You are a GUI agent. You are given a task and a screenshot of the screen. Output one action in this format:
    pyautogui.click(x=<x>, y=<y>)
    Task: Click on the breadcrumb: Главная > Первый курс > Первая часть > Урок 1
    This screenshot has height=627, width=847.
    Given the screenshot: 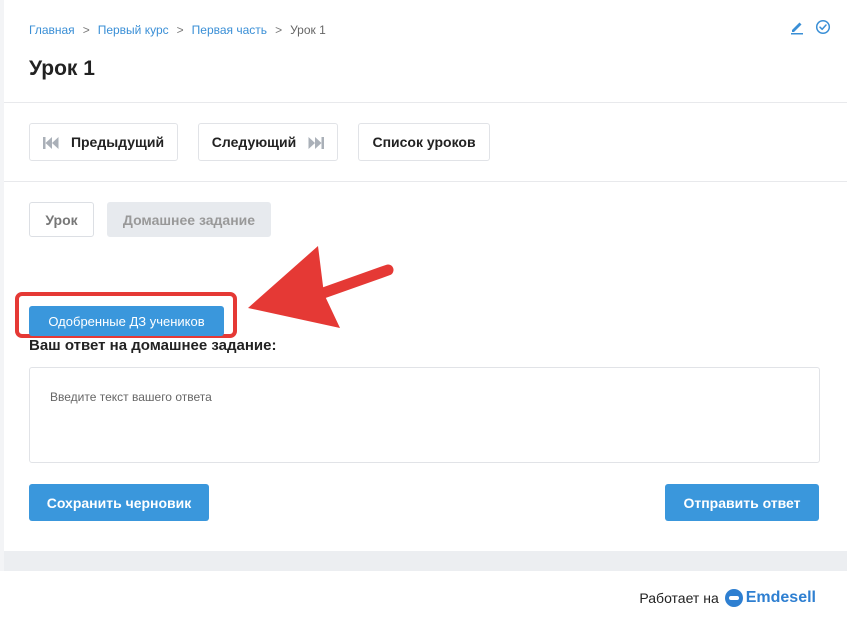 What is the action you would take?
    pyautogui.click(x=177, y=30)
    